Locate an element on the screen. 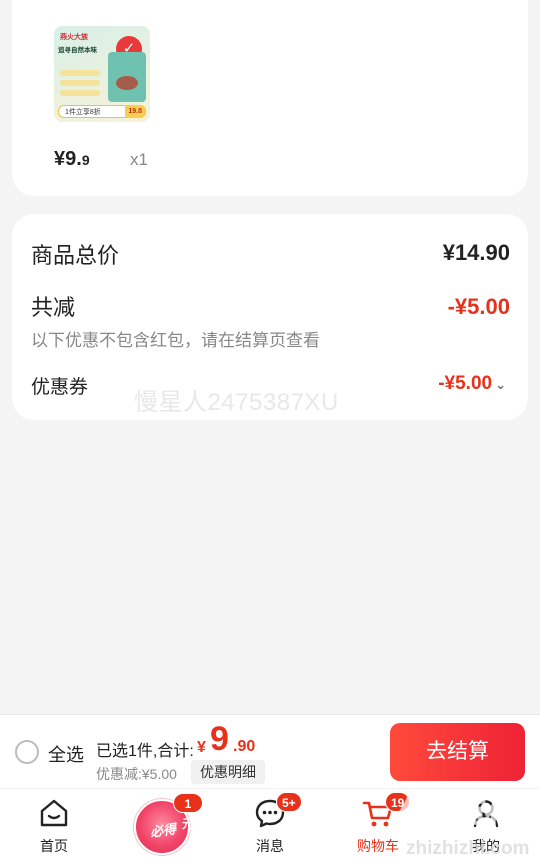 The image size is (540, 863). thumb-promo-strip: 1件立享8折 19.8 is located at coordinates (102, 111).